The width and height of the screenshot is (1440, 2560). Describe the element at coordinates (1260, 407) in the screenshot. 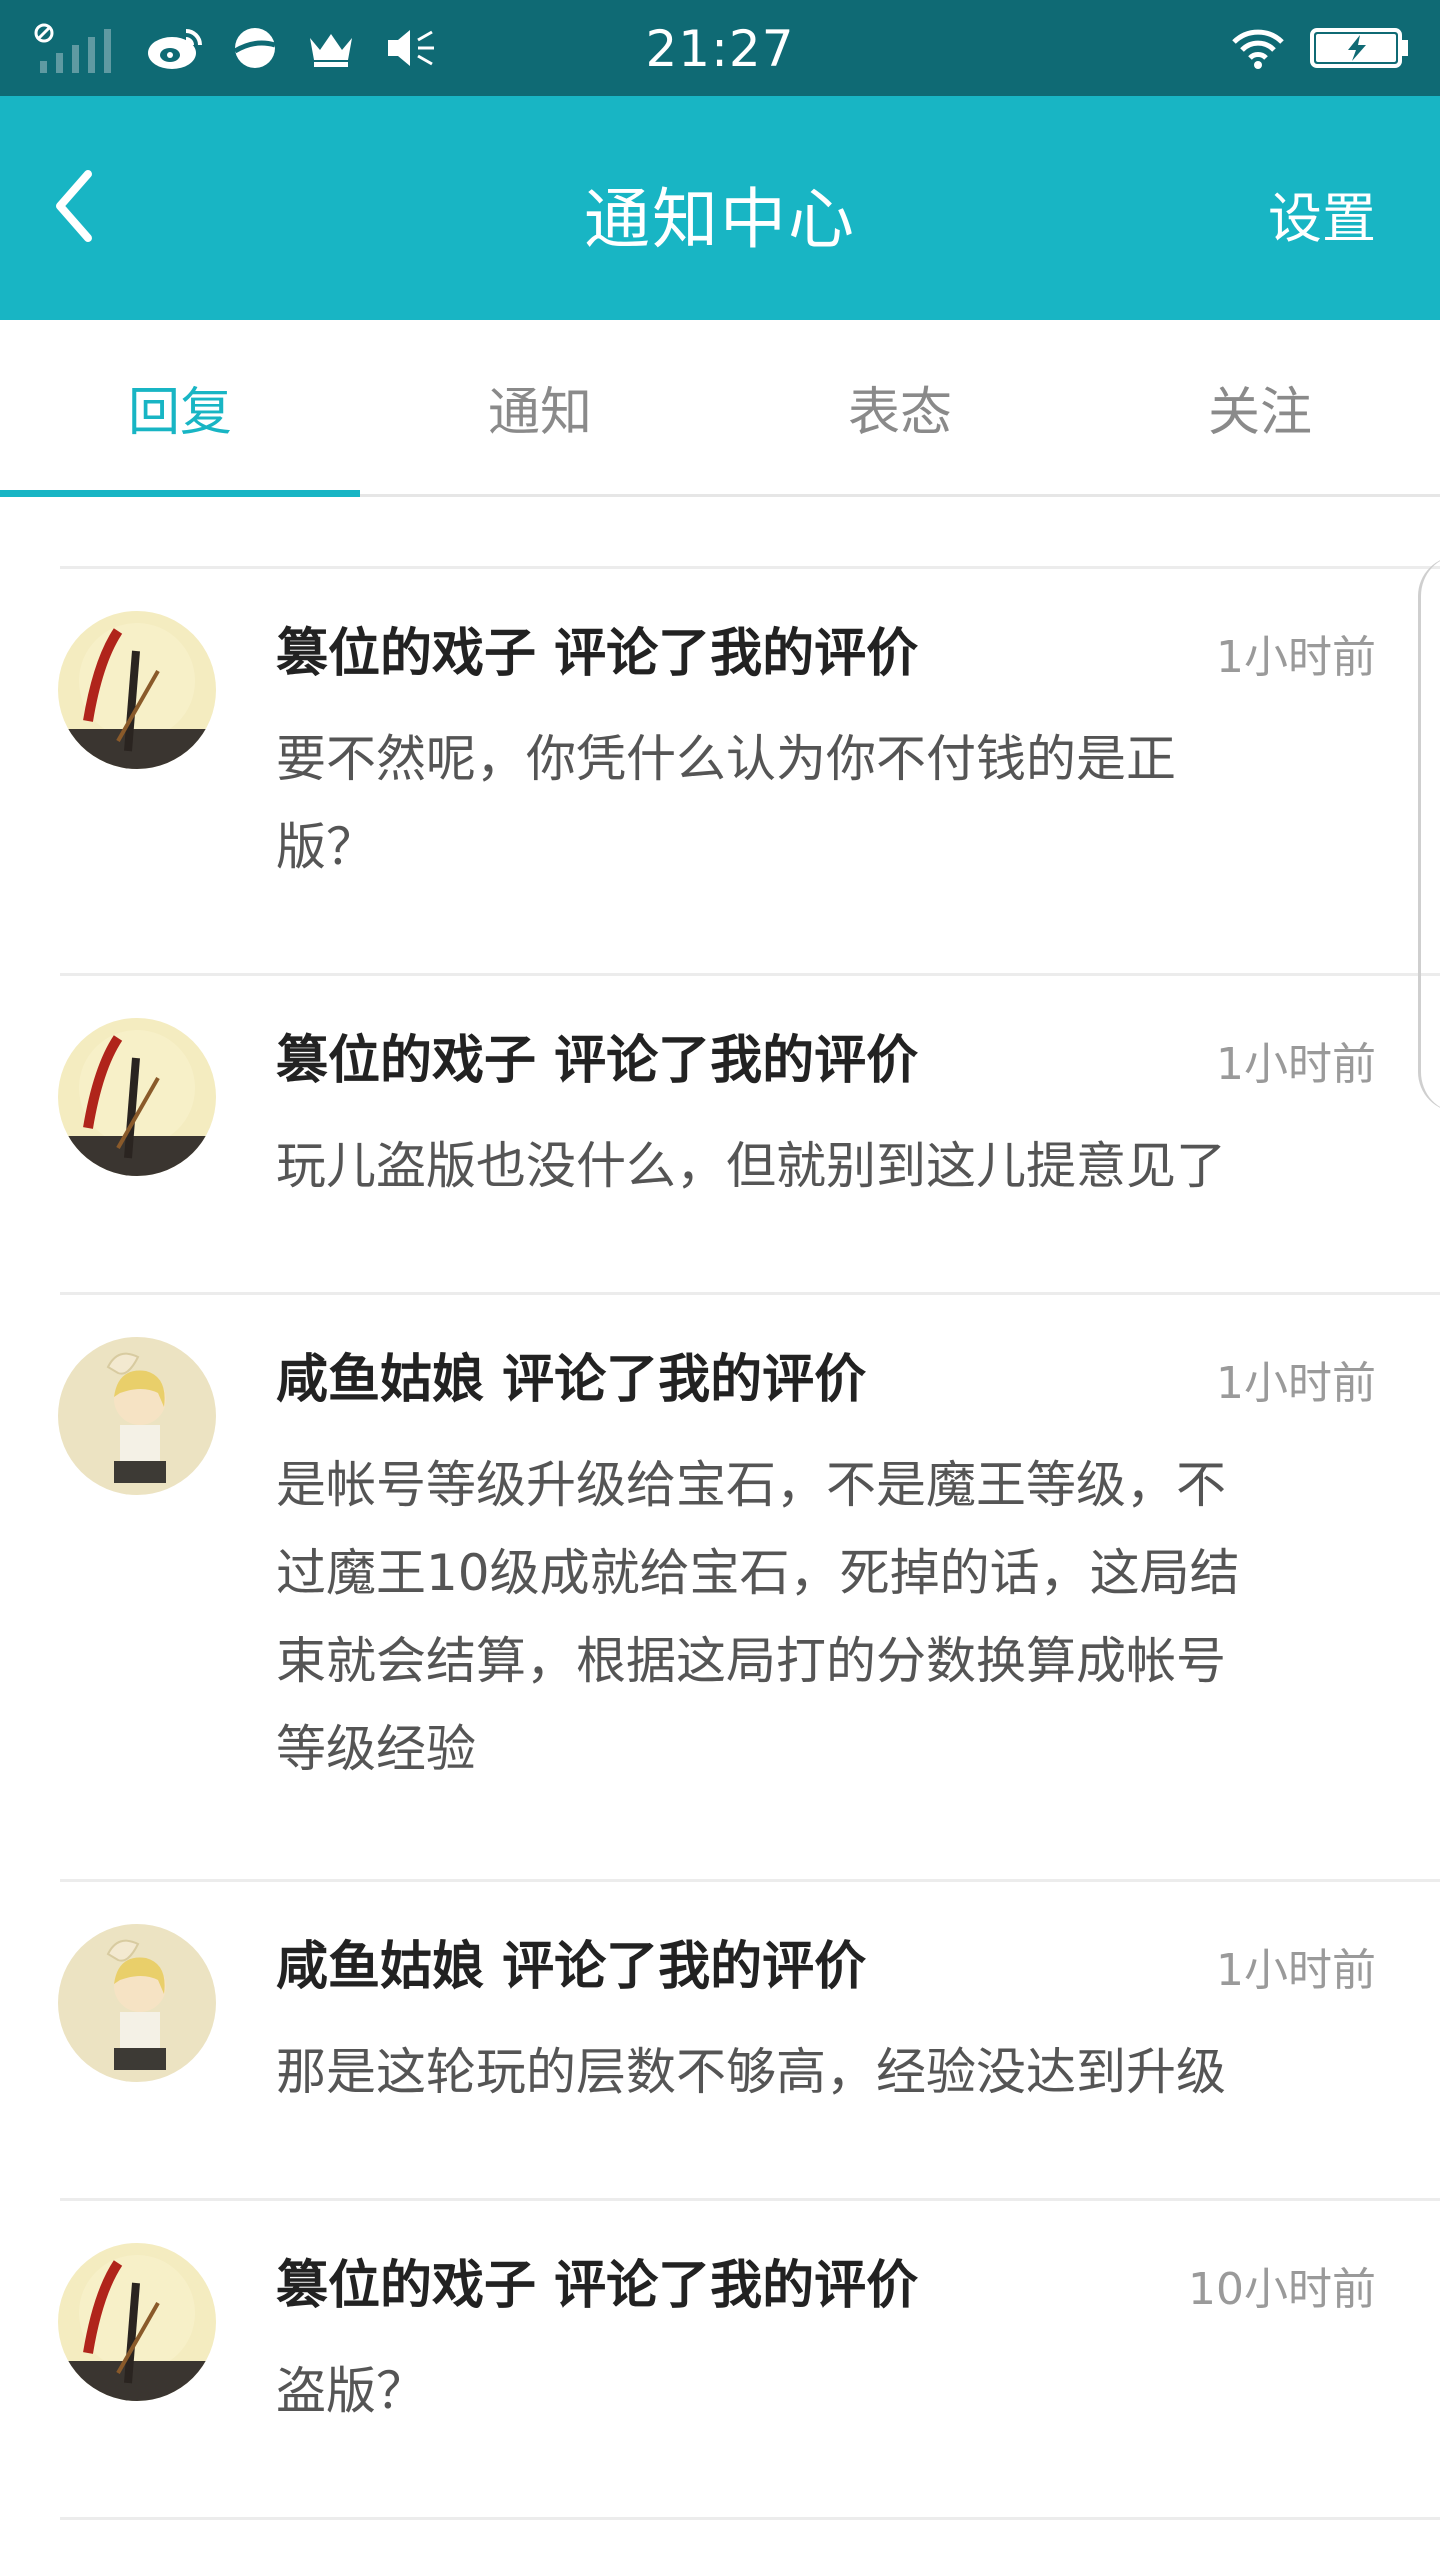

I see `tab-follow: 关注` at that location.